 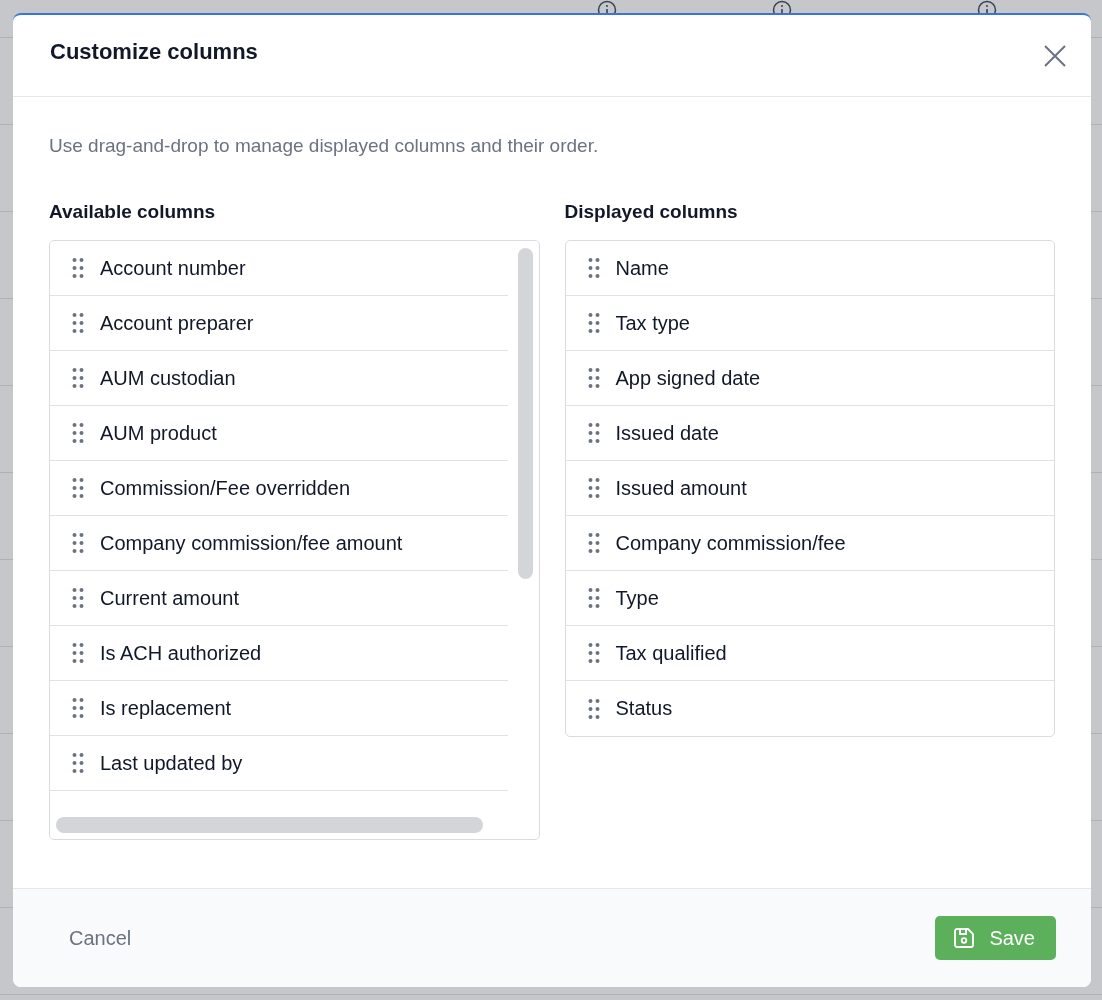 I want to click on vertical-scrollbar, so click(x=525, y=413).